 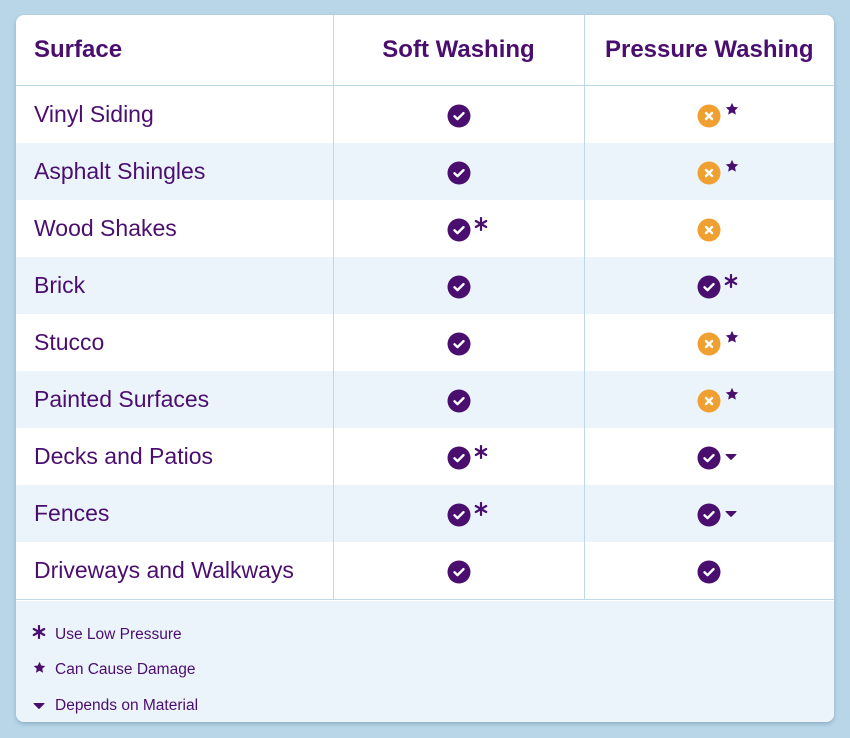 I want to click on legend-label: Depends on Material, so click(x=127, y=705).